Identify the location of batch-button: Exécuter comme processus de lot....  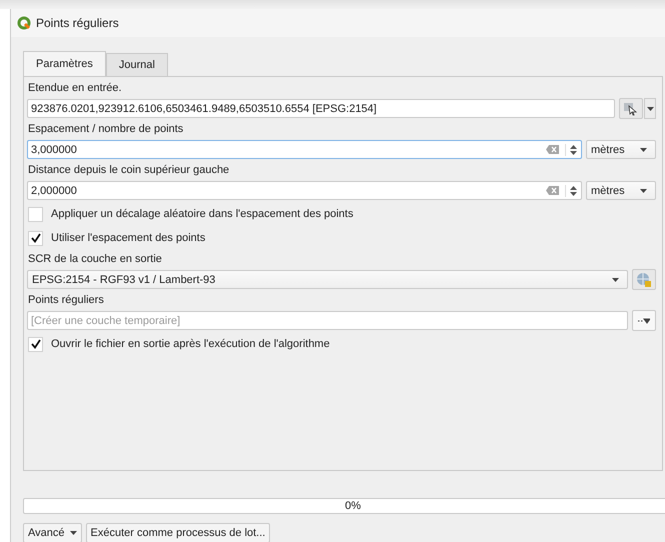
(178, 532).